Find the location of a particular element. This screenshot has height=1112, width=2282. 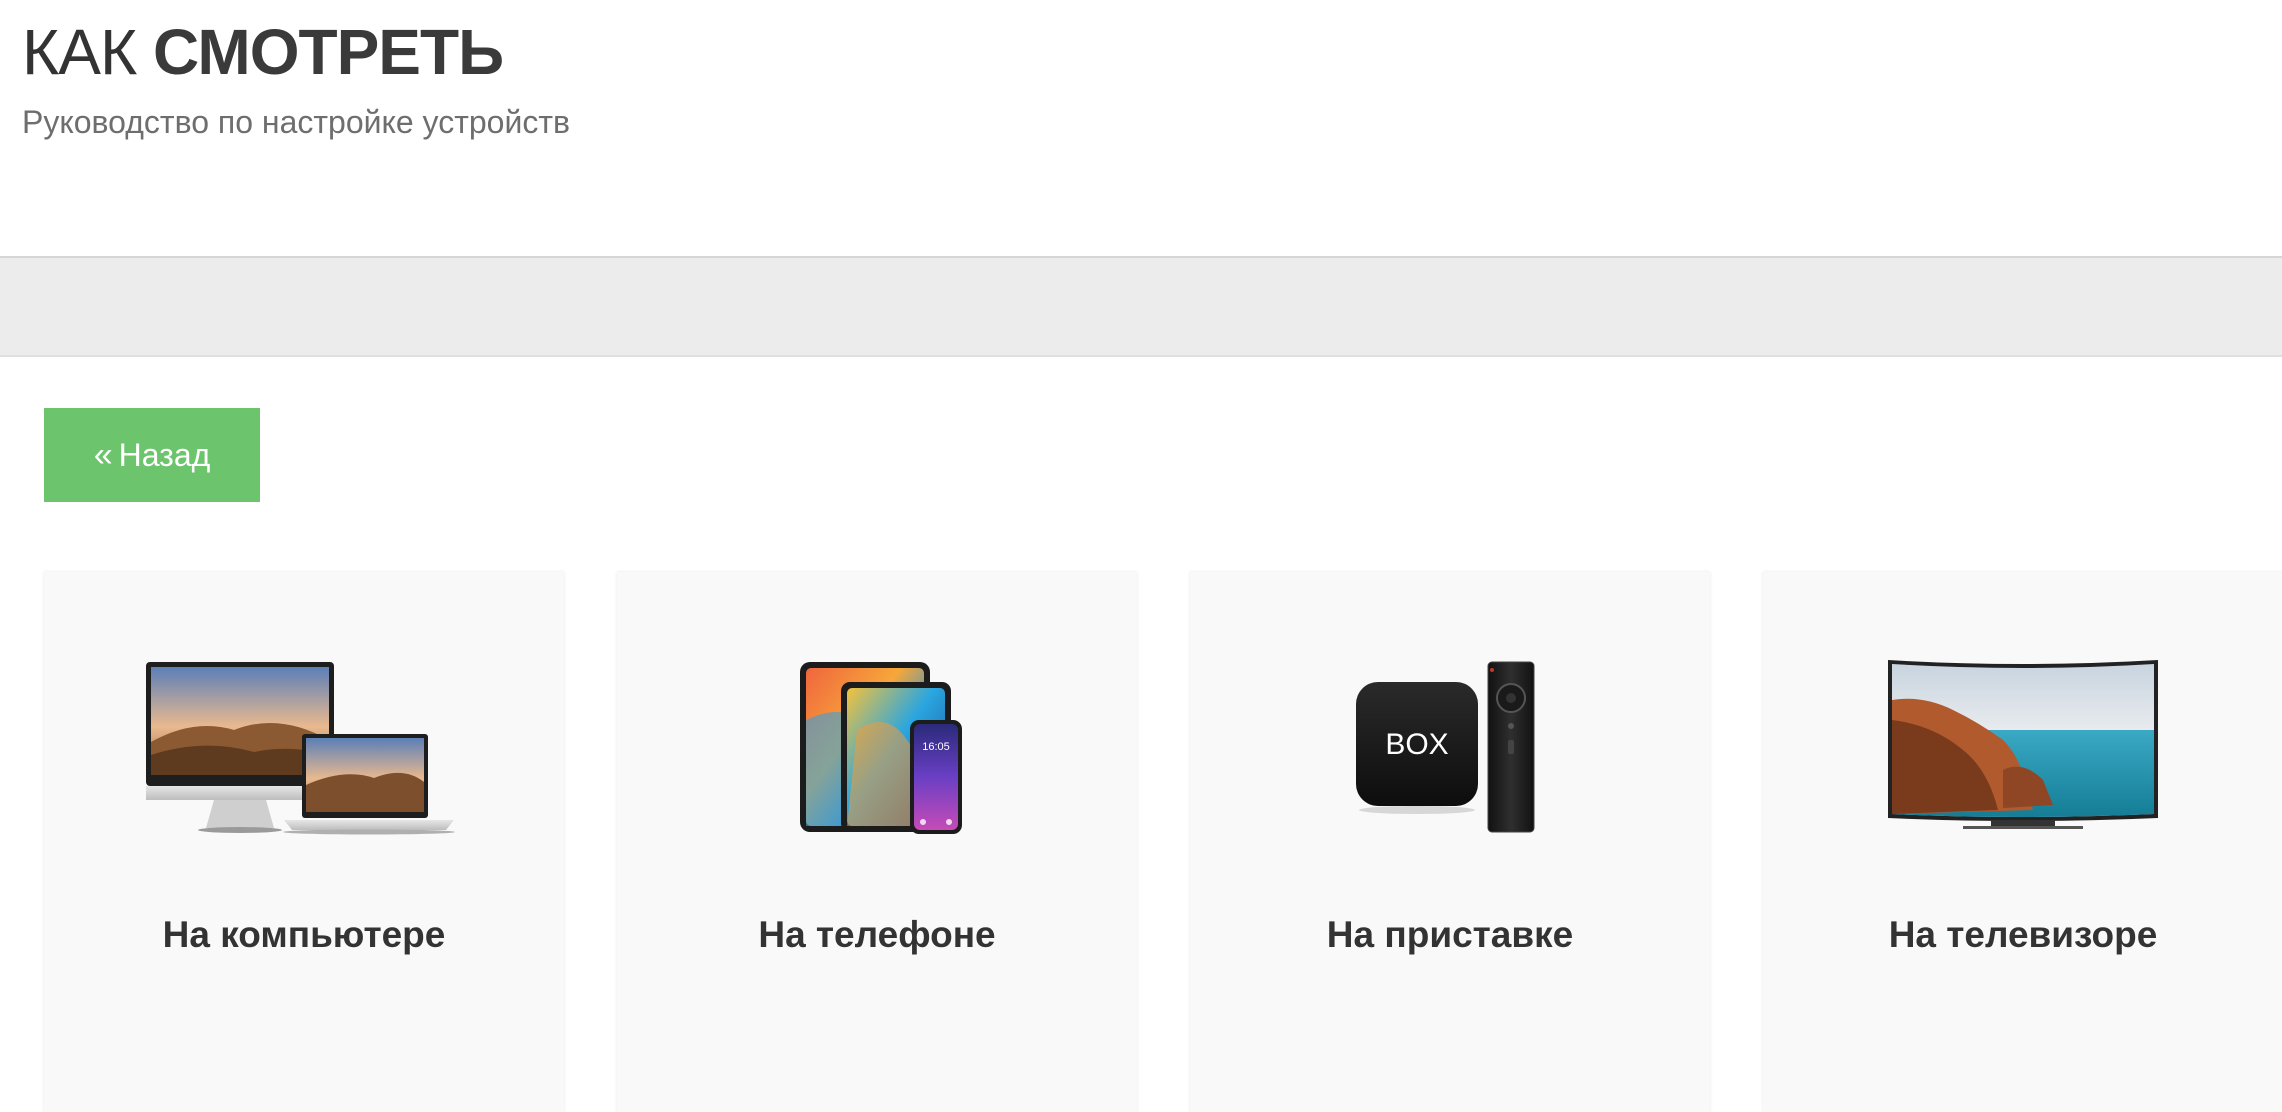

page-title-bold: СМОТРЕТЬ is located at coordinates (328, 52).